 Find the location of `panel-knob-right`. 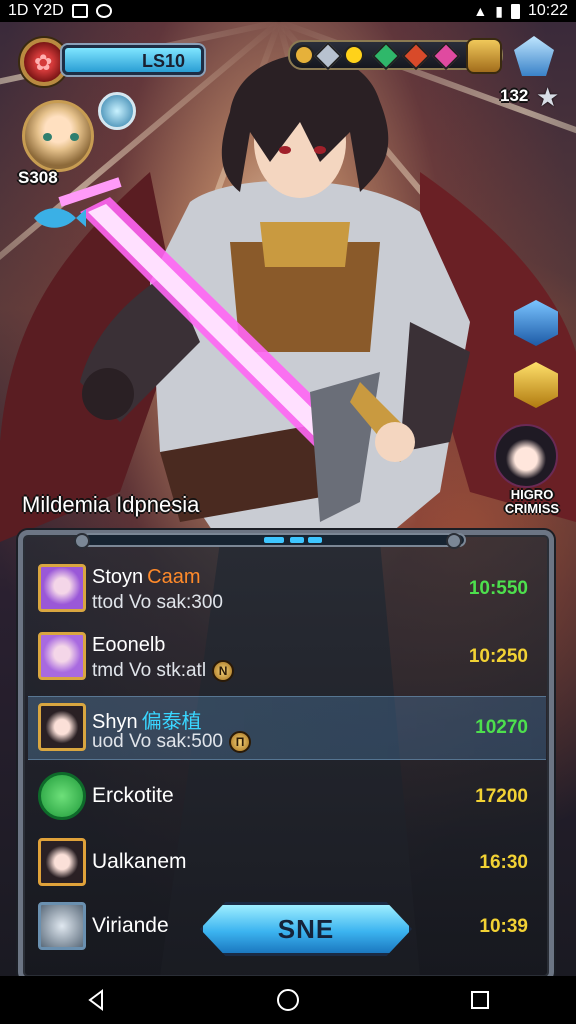

panel-knob-right is located at coordinates (454, 541).